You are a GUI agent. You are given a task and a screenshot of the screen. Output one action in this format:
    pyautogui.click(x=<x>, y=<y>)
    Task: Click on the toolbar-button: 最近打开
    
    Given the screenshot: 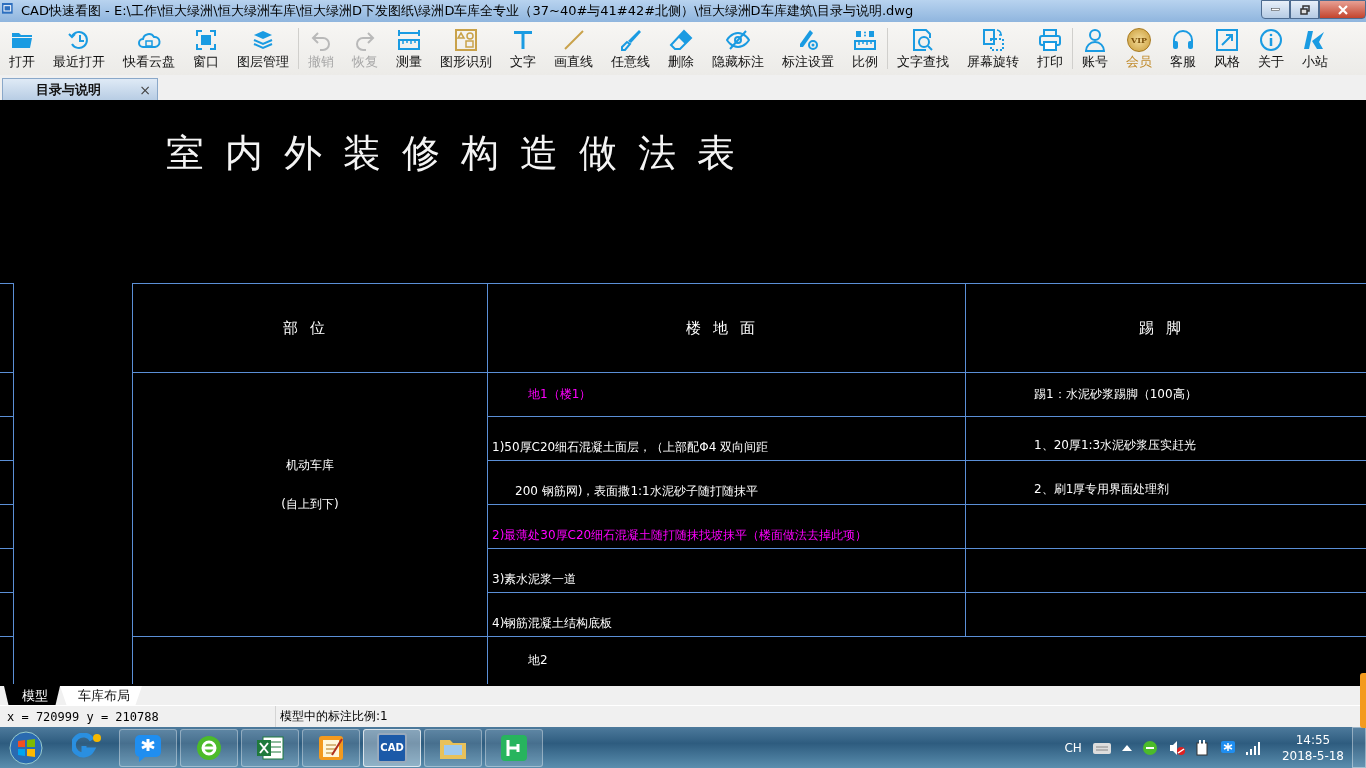 What is the action you would take?
    pyautogui.click(x=79, y=48)
    